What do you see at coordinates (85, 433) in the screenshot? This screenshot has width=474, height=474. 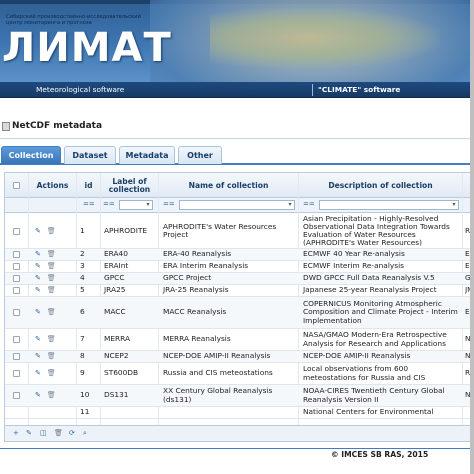 I see `search-icon: ⌕` at bounding box center [85, 433].